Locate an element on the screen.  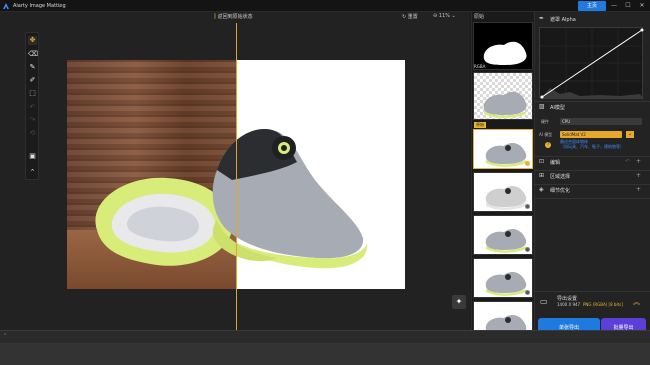
alpha-curve-editor is located at coordinates (591, 63).